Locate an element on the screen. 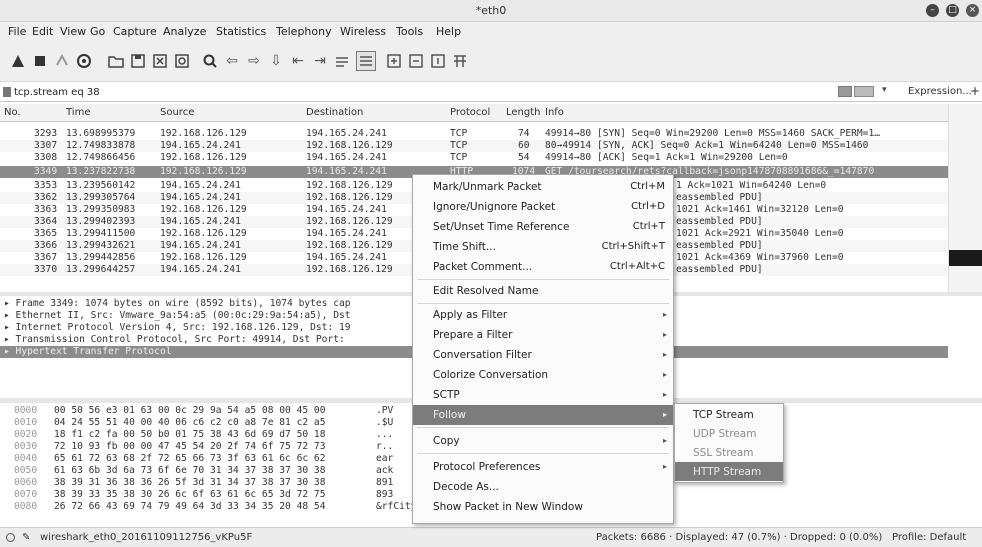 This screenshot has width=982, height=547. bytes-offset: 0080 is located at coordinates (26, 506).